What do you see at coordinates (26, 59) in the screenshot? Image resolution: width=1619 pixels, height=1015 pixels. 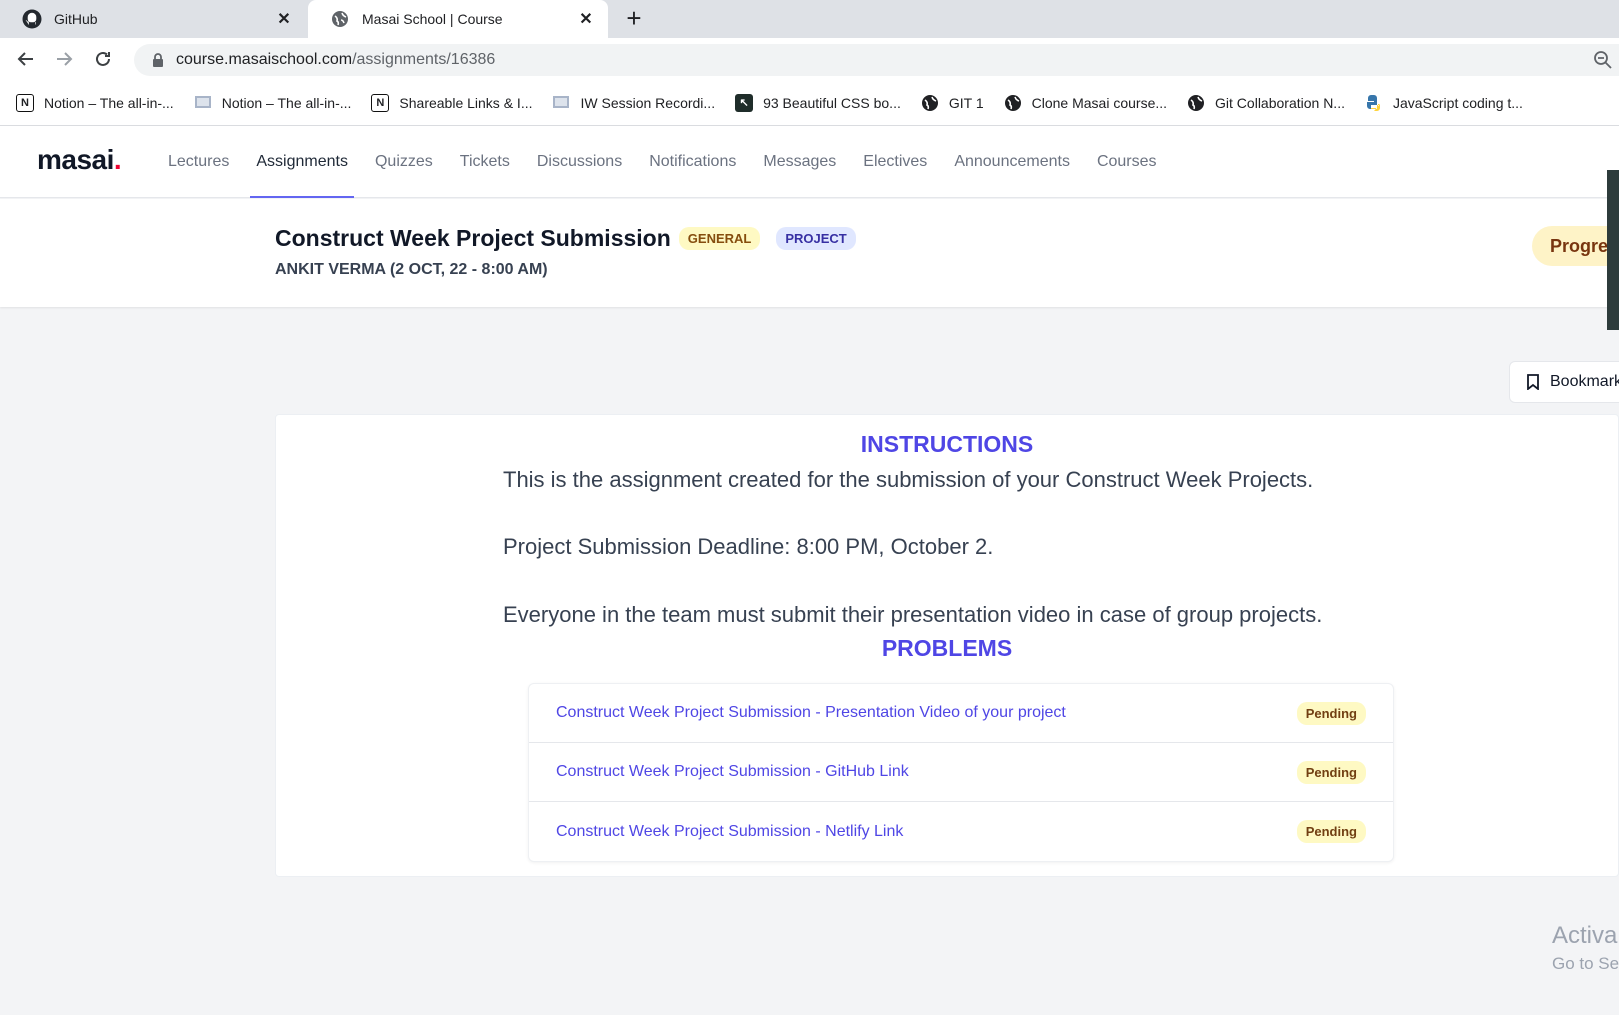 I see `back-icon` at bounding box center [26, 59].